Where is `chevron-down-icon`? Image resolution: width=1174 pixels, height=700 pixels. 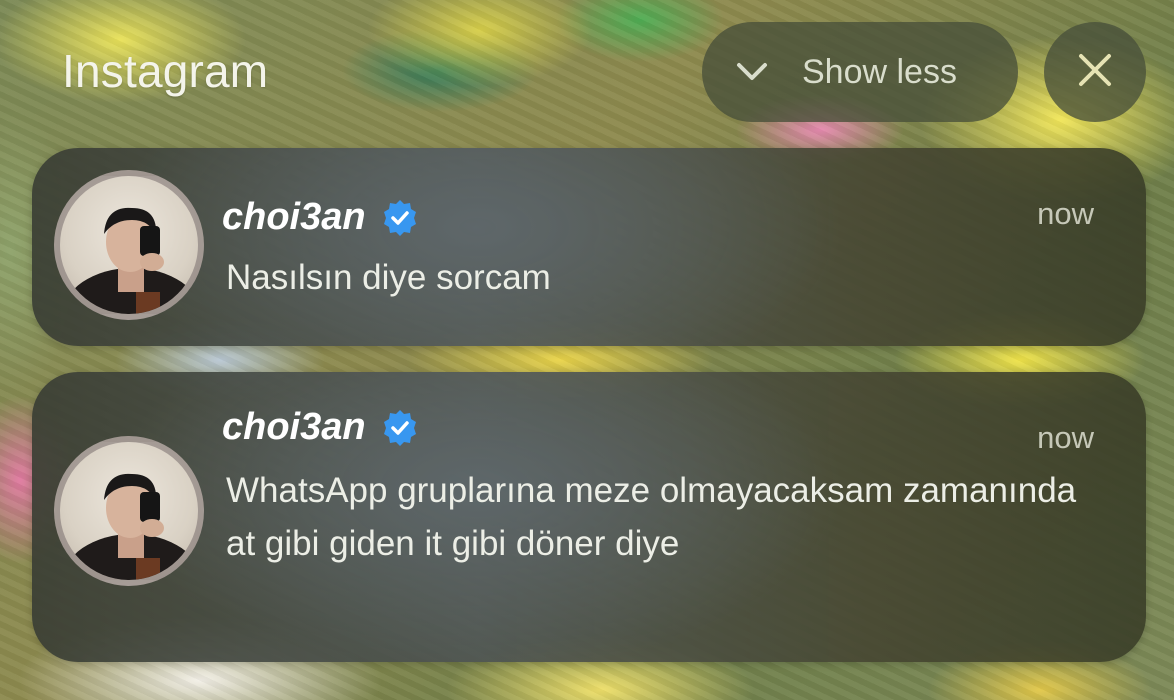
chevron-down-icon is located at coordinates (752, 72).